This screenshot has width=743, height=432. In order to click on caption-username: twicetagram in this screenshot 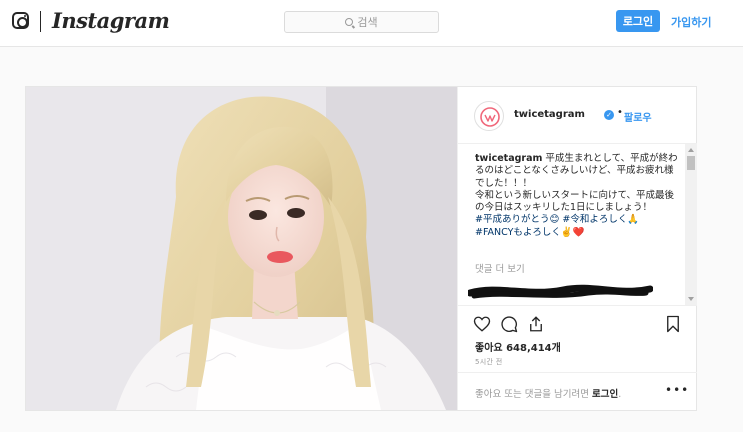, I will do `click(508, 158)`.